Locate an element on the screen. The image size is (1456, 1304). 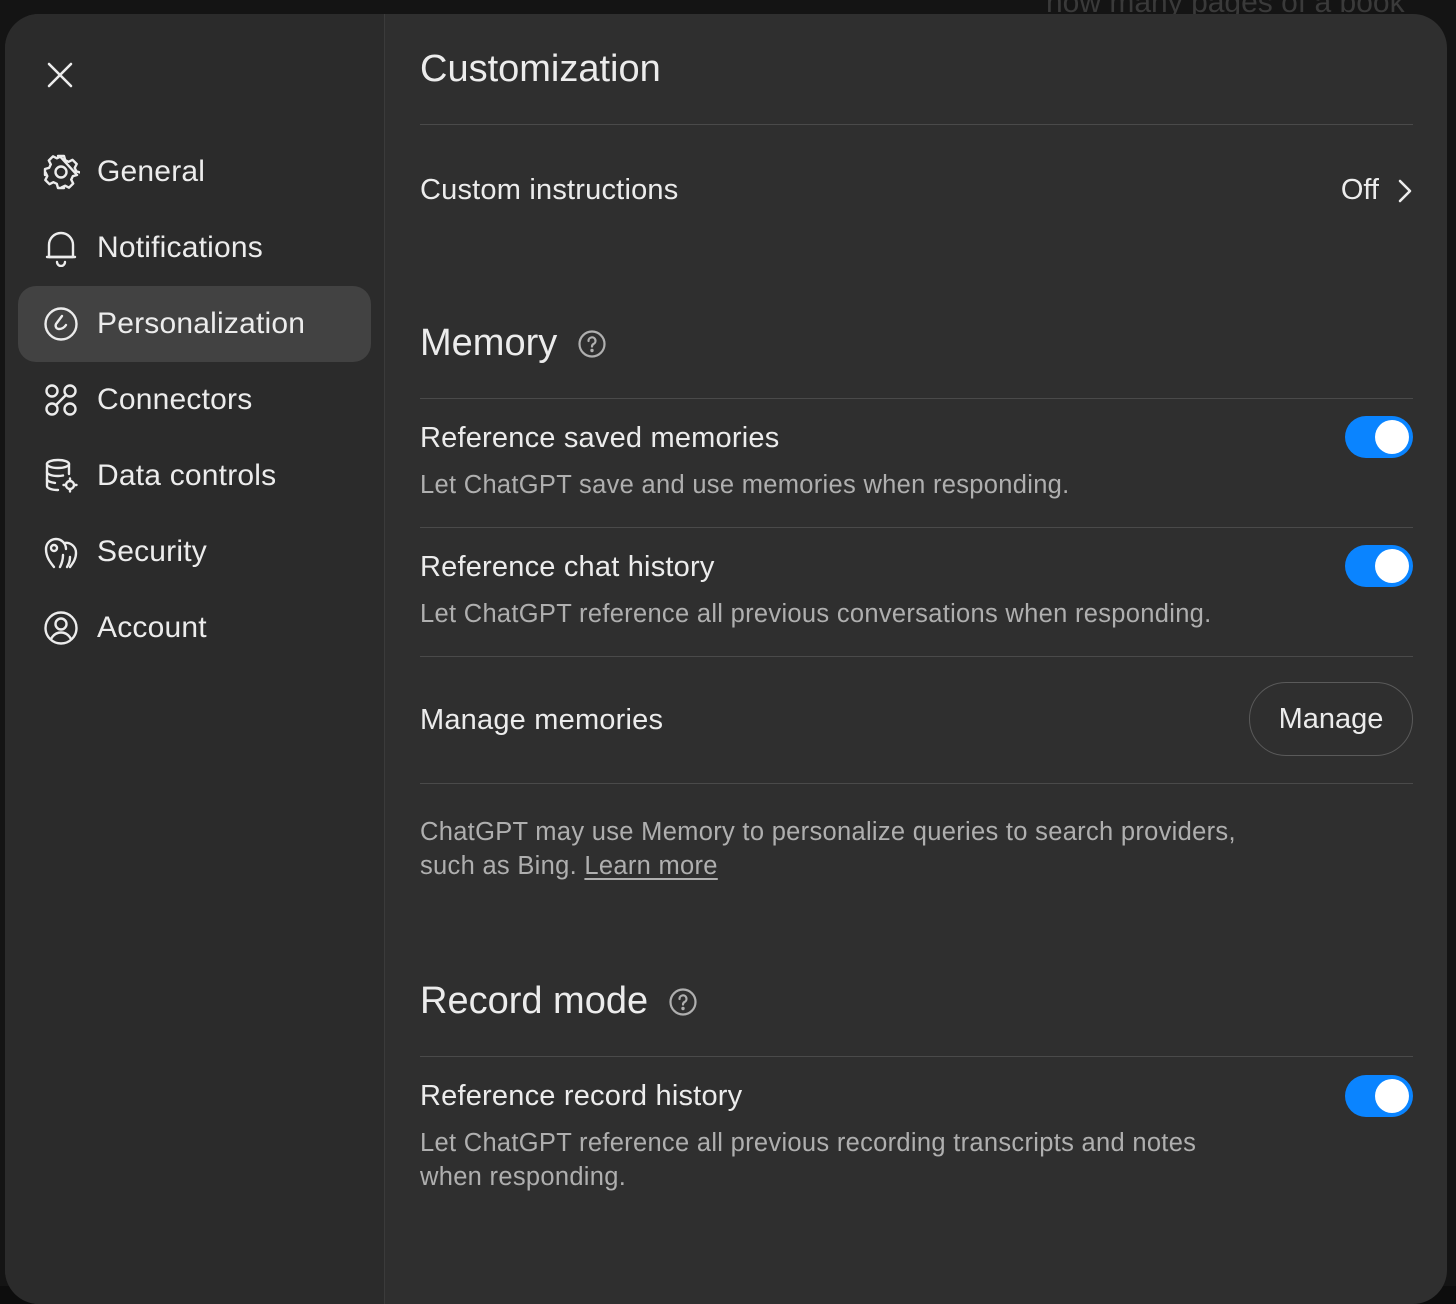
manage-memories-label: Manage memories is located at coordinates (542, 720).